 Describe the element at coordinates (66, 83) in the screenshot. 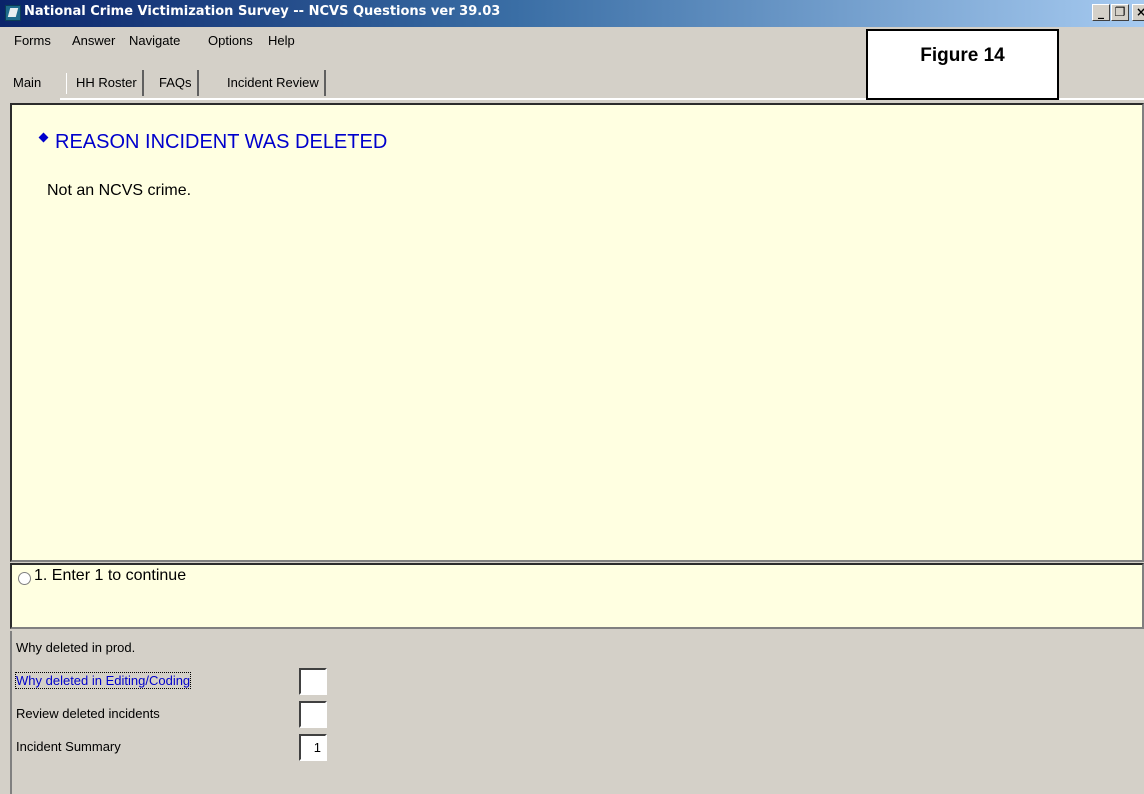

I see `tab-divider` at that location.